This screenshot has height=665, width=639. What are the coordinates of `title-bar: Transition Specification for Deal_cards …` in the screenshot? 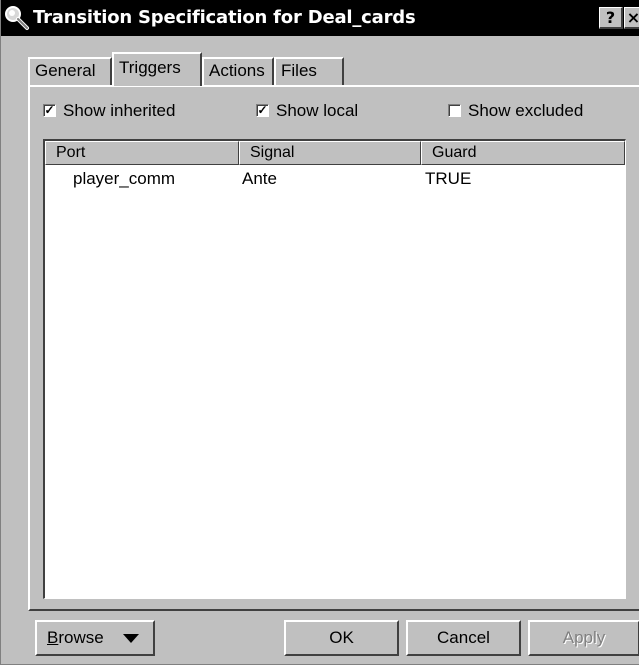 It's located at (320, 18).